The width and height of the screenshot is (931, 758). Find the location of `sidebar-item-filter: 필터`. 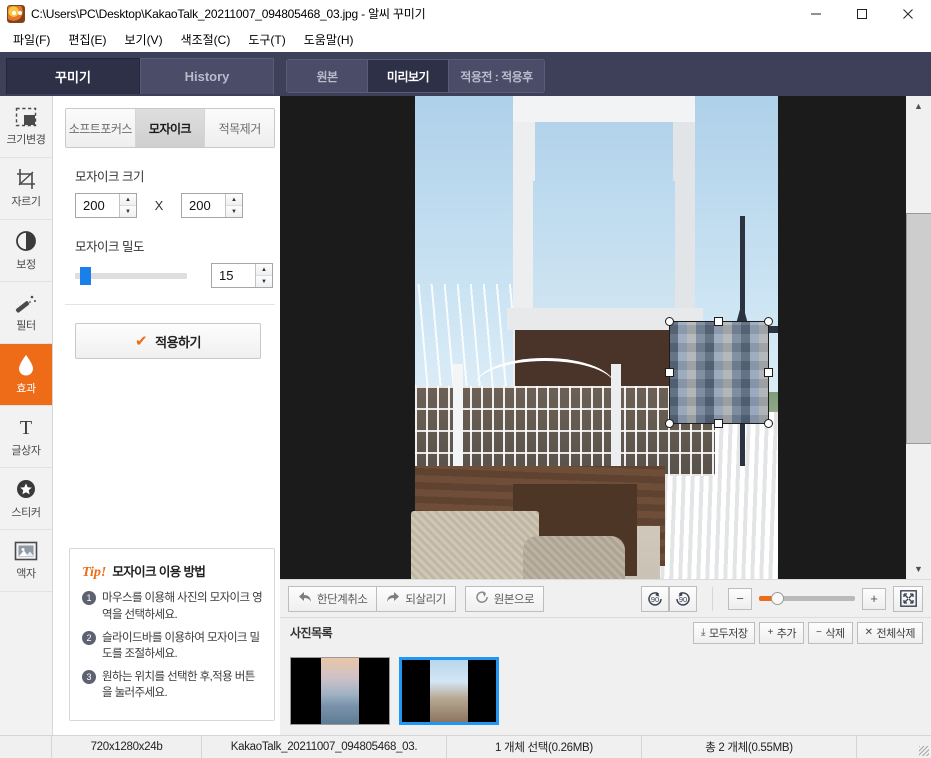

sidebar-item-filter: 필터 is located at coordinates (26, 313).